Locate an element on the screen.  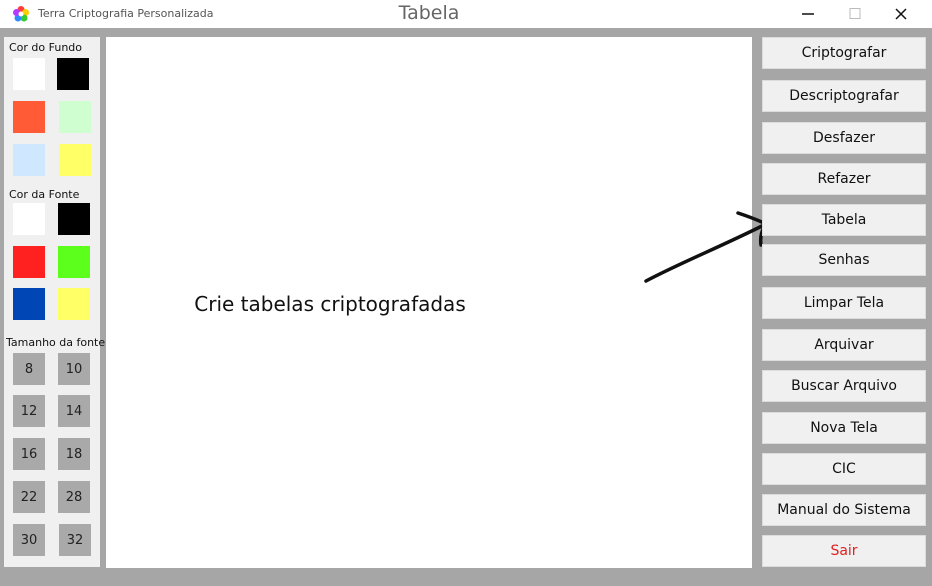
maximize-button is located at coordinates (855, 14).